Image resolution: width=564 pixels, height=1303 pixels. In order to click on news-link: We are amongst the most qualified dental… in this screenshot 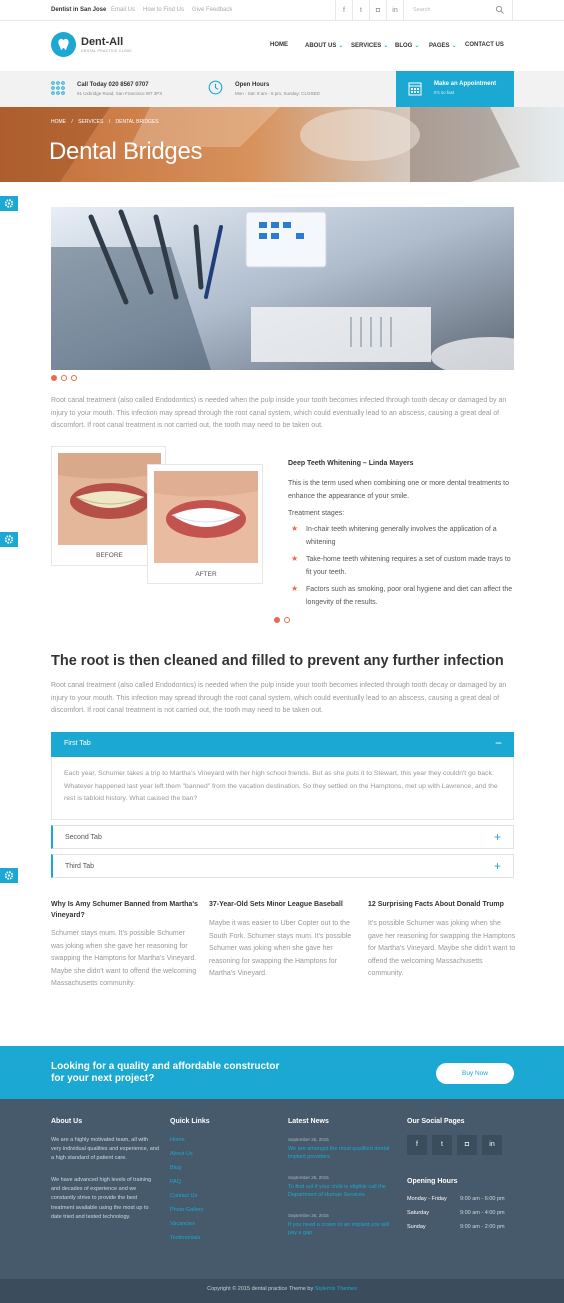, I will do `click(342, 1153)`.